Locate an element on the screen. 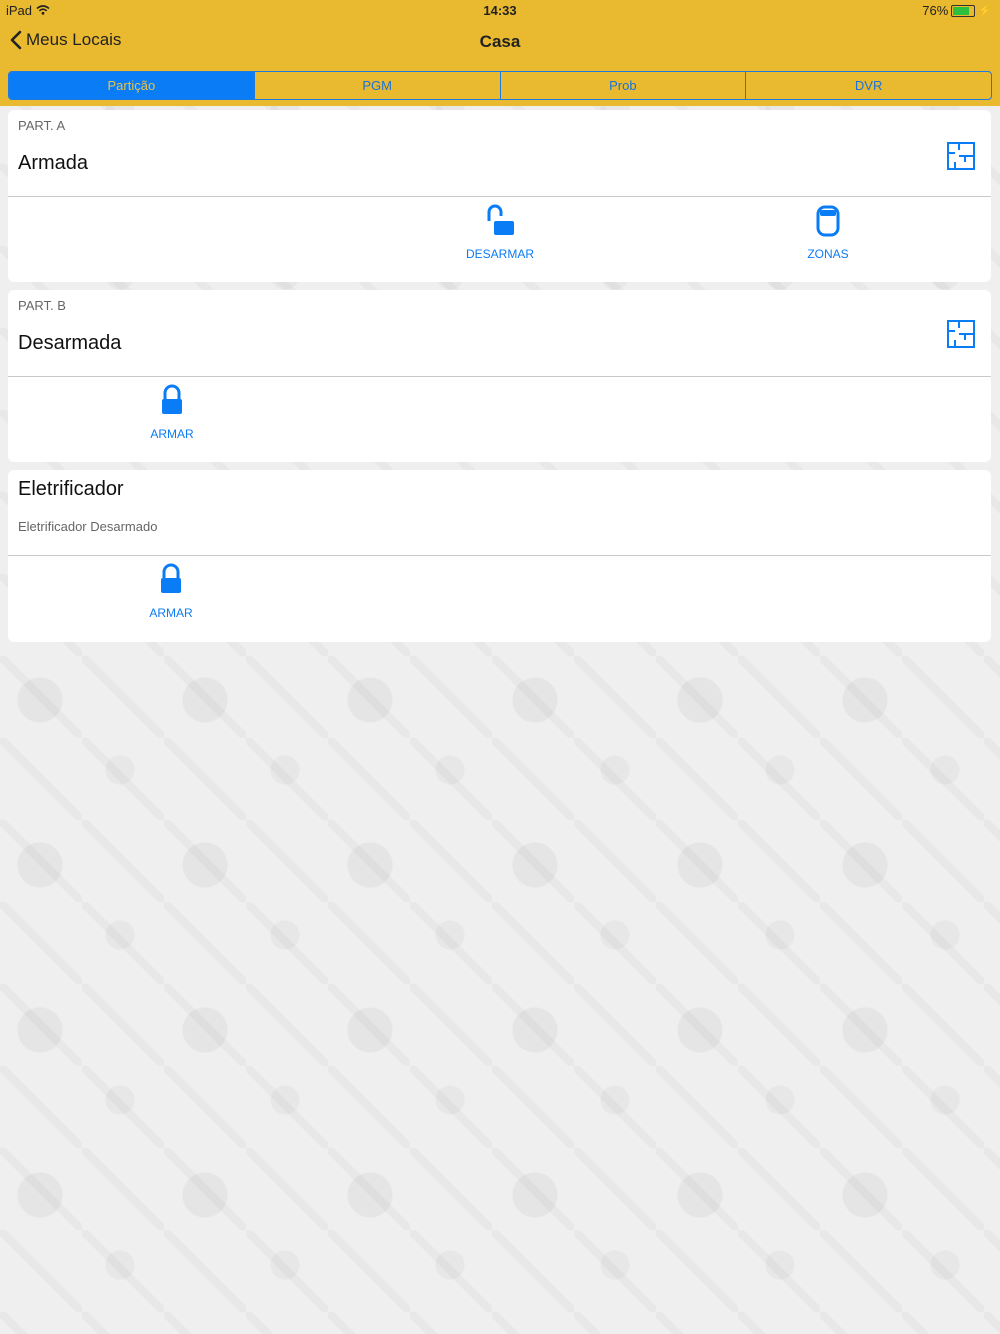 Image resolution: width=1000 pixels, height=1334 pixels. segmented-control: Partição PGM Prob DVR is located at coordinates (500, 85).